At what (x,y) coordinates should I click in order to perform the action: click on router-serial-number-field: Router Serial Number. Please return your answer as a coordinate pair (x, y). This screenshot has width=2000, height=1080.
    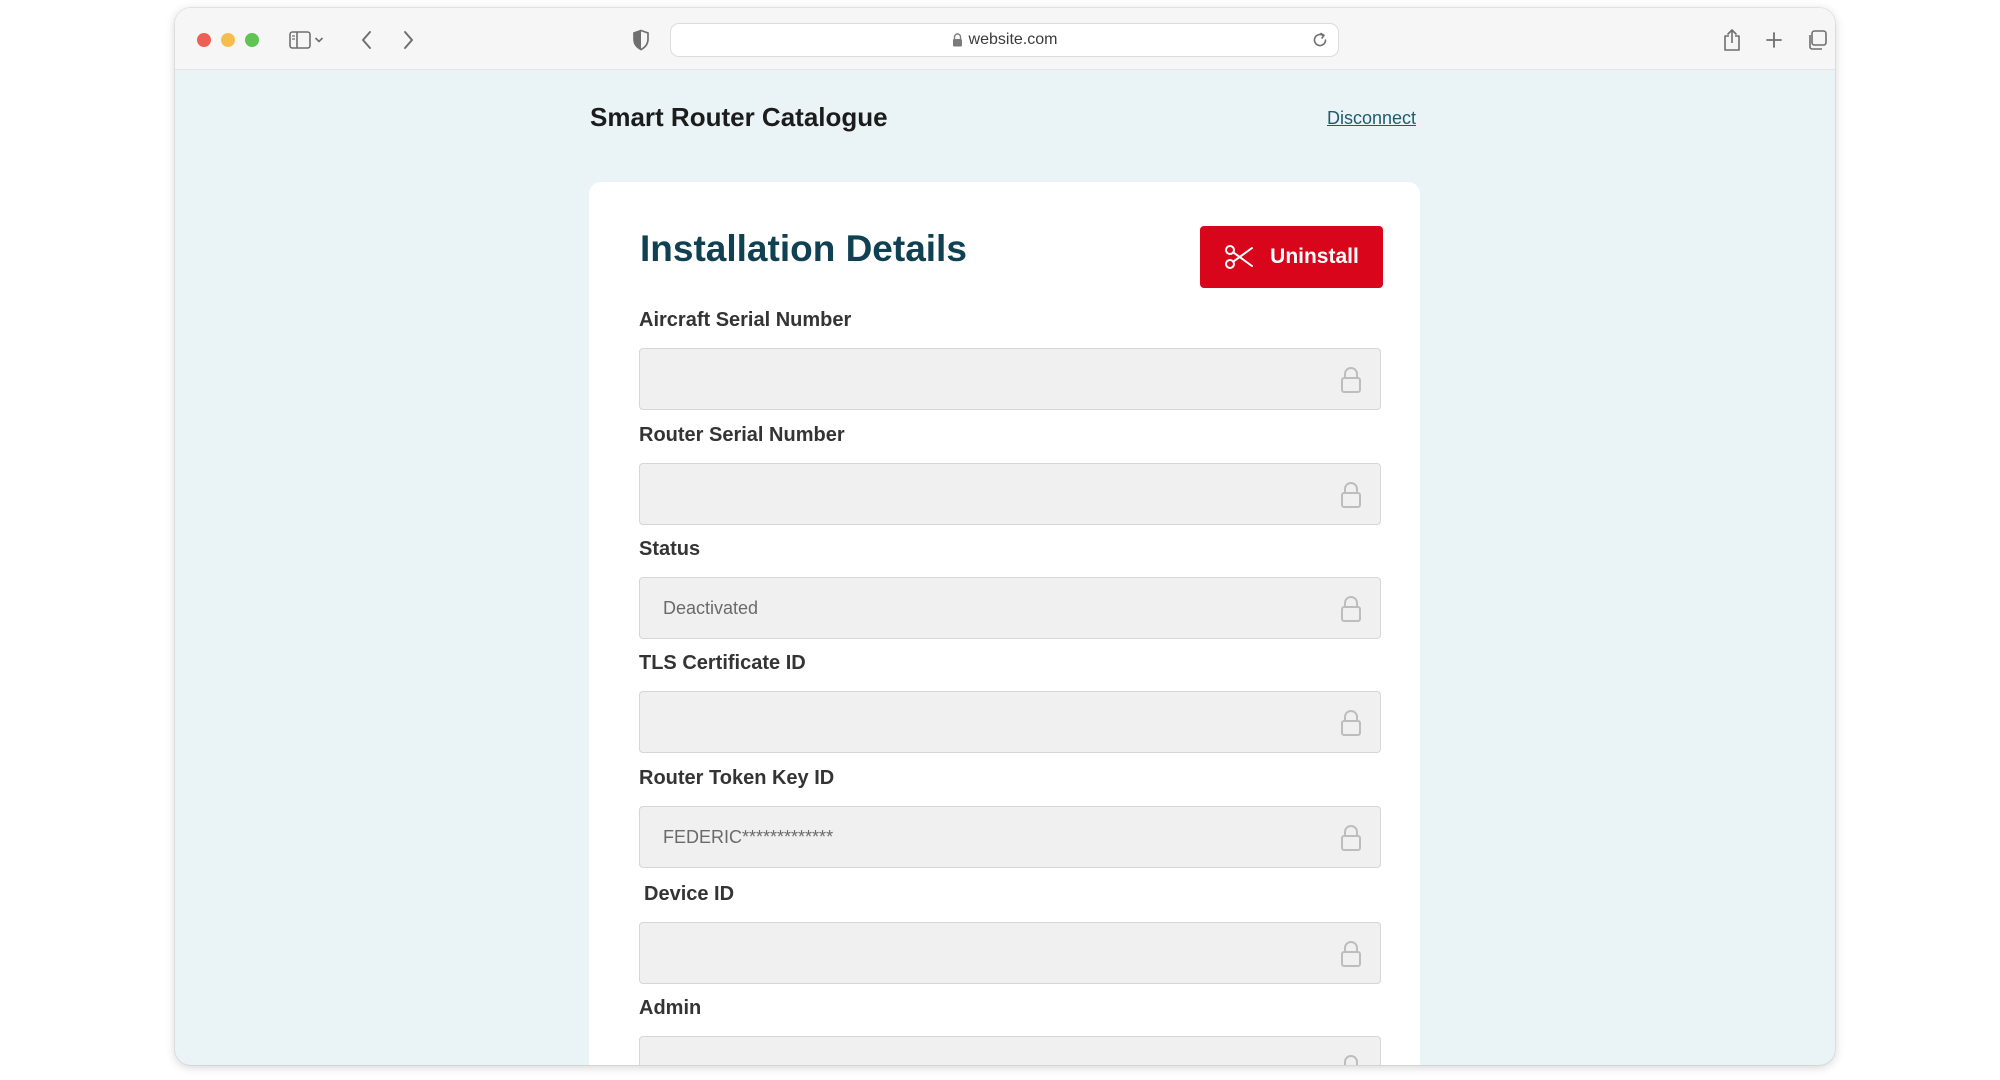
    Looking at the image, I should click on (1010, 474).